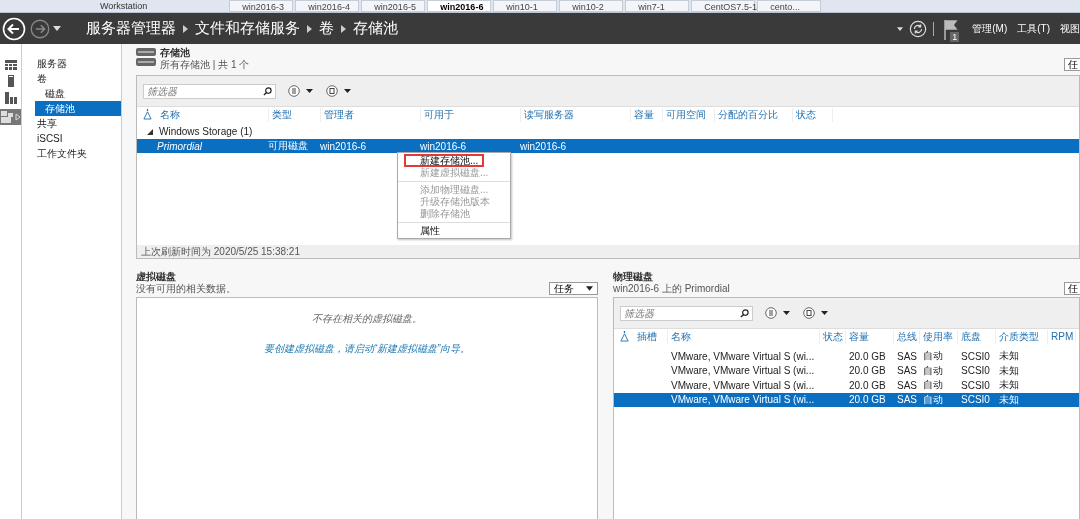 The height and width of the screenshot is (519, 1080). Describe the element at coordinates (10, 81) in the screenshot. I see `server-icon` at that location.